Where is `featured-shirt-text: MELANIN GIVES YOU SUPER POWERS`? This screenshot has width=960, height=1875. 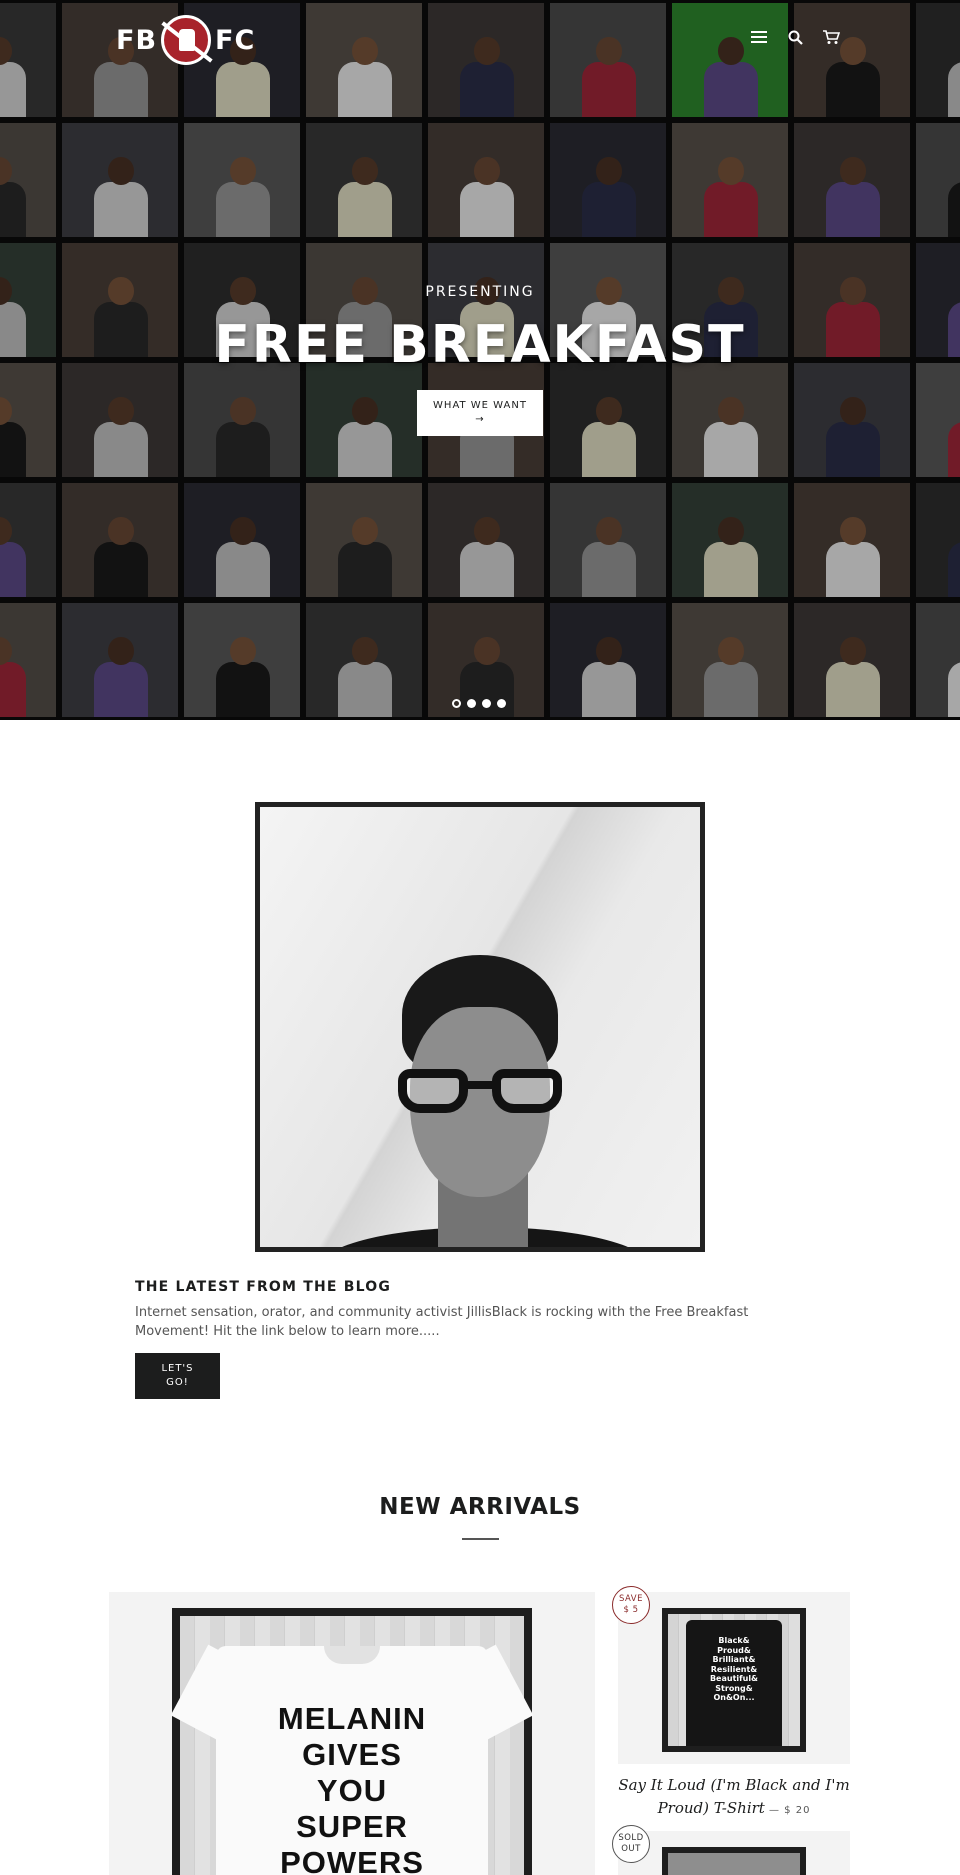
featured-shirt-text: MELANIN GIVES YOU SUPER POWERS is located at coordinates (352, 1788).